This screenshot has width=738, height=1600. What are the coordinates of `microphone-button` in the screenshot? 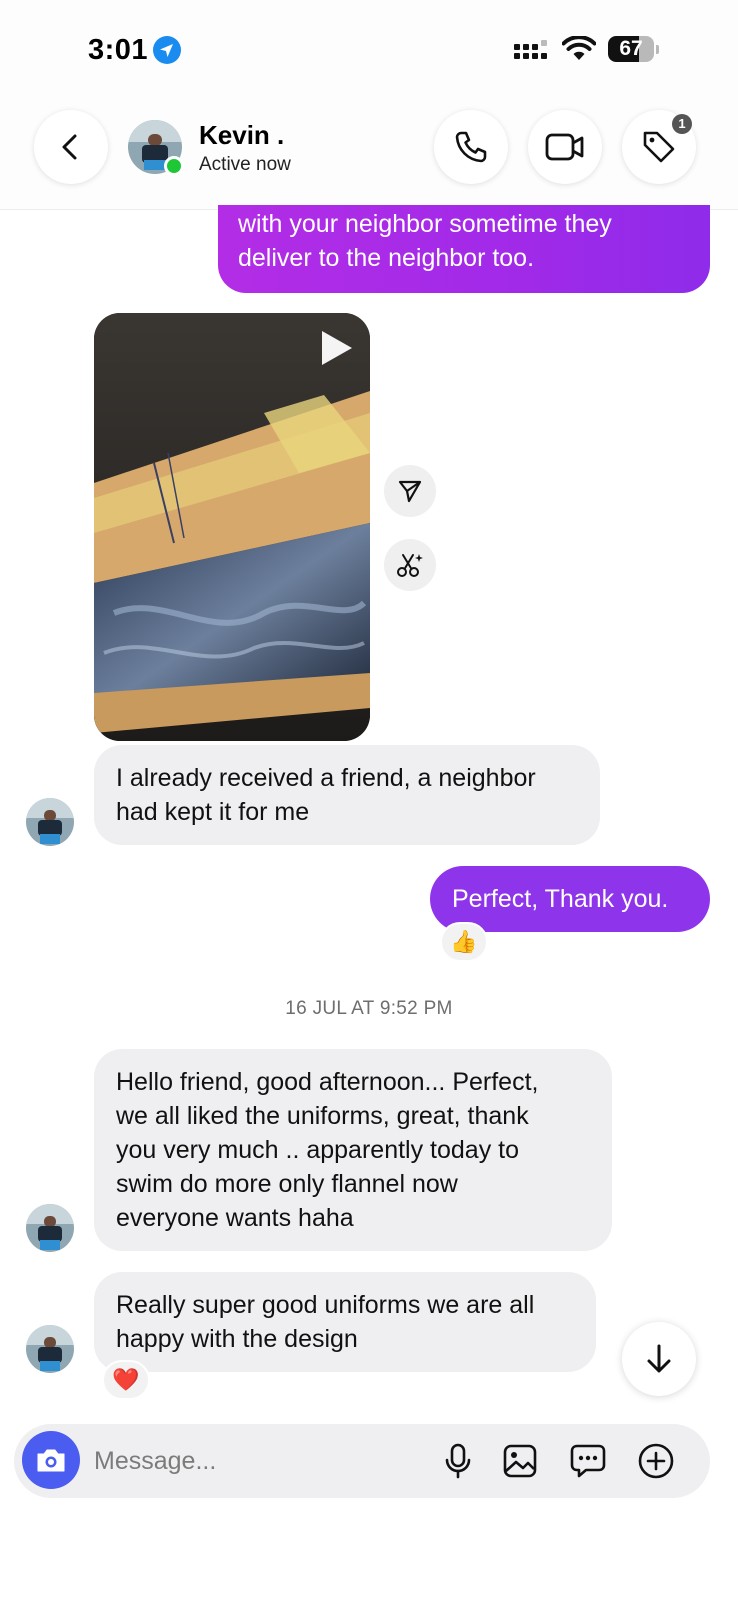 It's located at (458, 1461).